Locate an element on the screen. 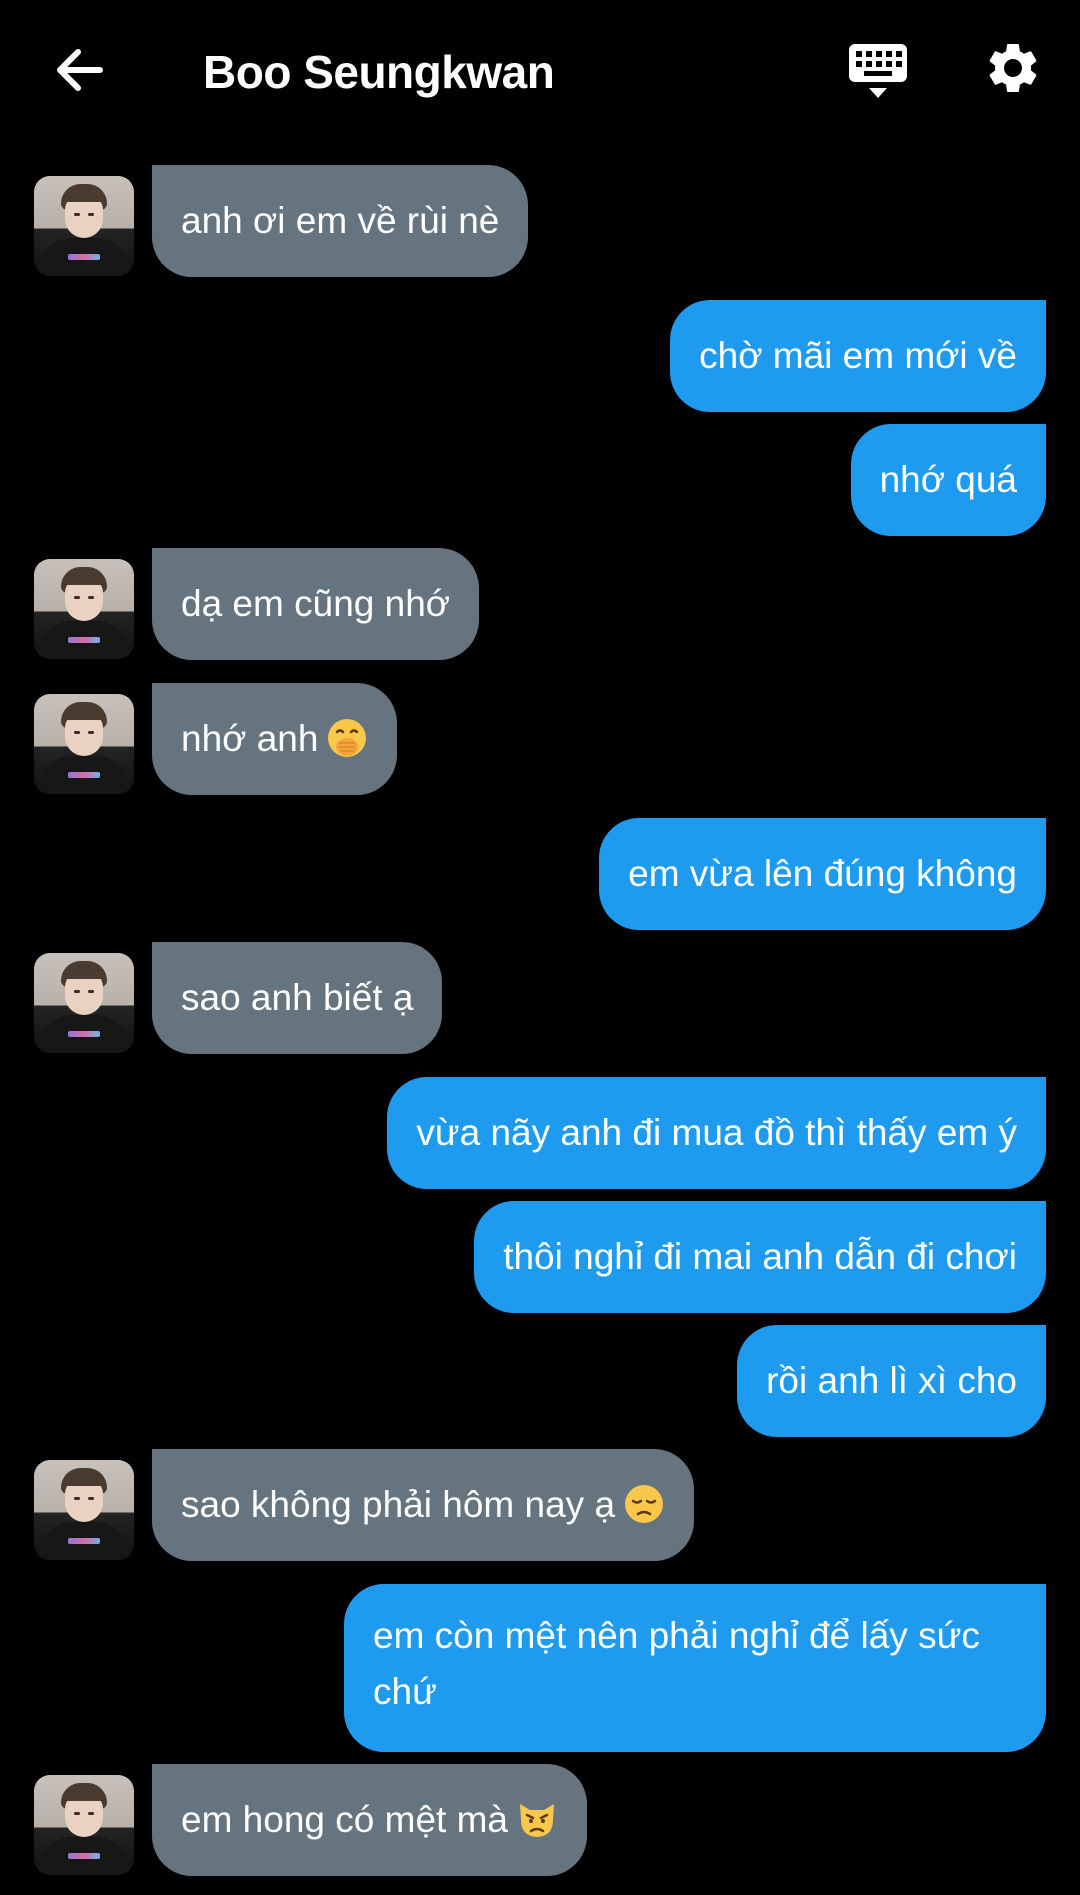 Image resolution: width=1080 pixels, height=1895 pixels. message-bubble-outgoing: em còn mệt nên phải nghỉ để lấy sức chứ is located at coordinates (695, 1668).